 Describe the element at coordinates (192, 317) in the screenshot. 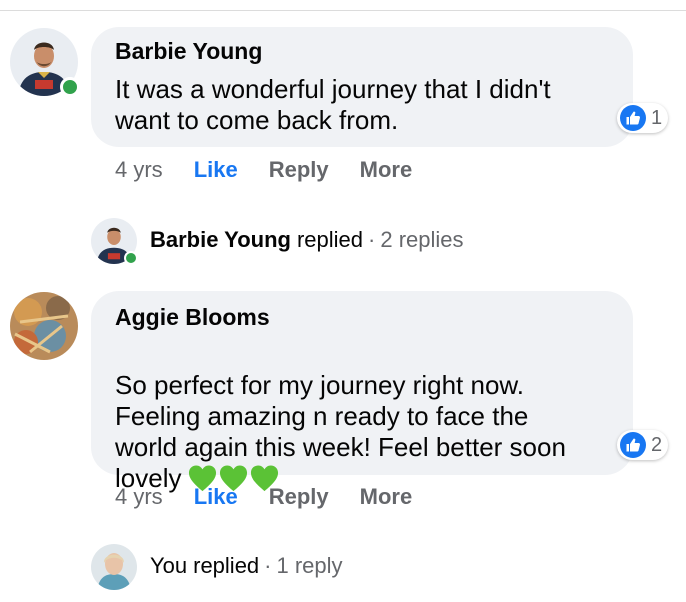

I see `comment-author: Aggie Blooms` at that location.